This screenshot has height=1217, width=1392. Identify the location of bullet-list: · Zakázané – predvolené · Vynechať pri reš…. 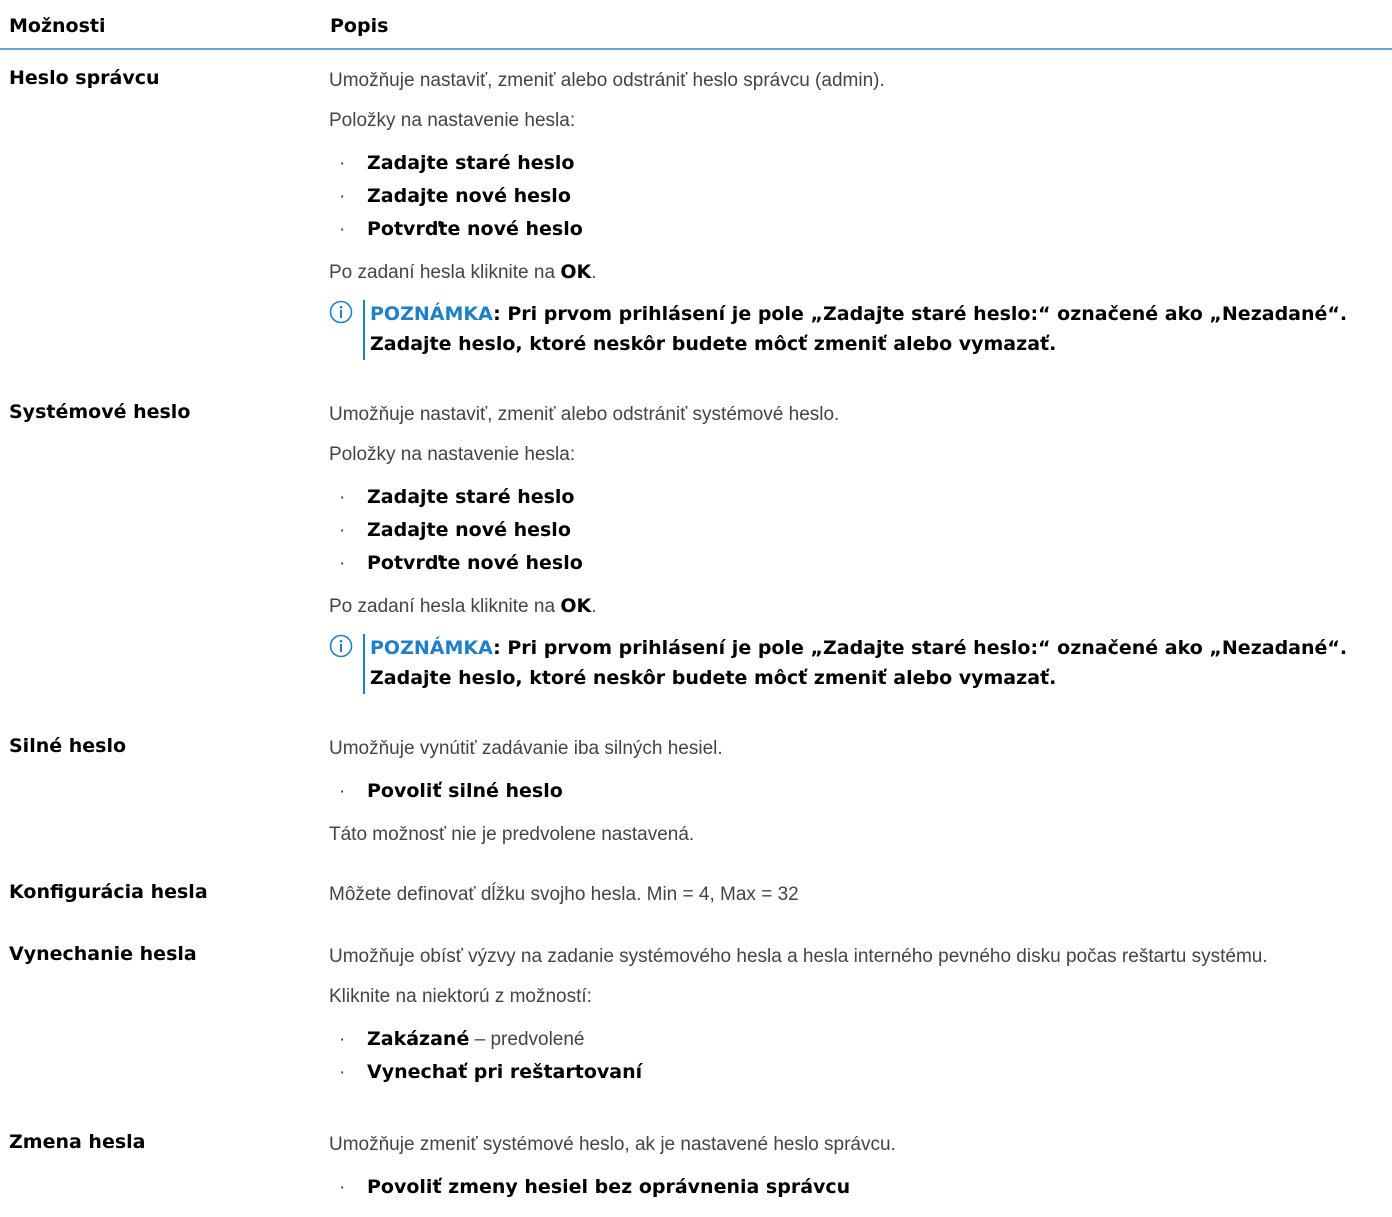
(856, 1056).